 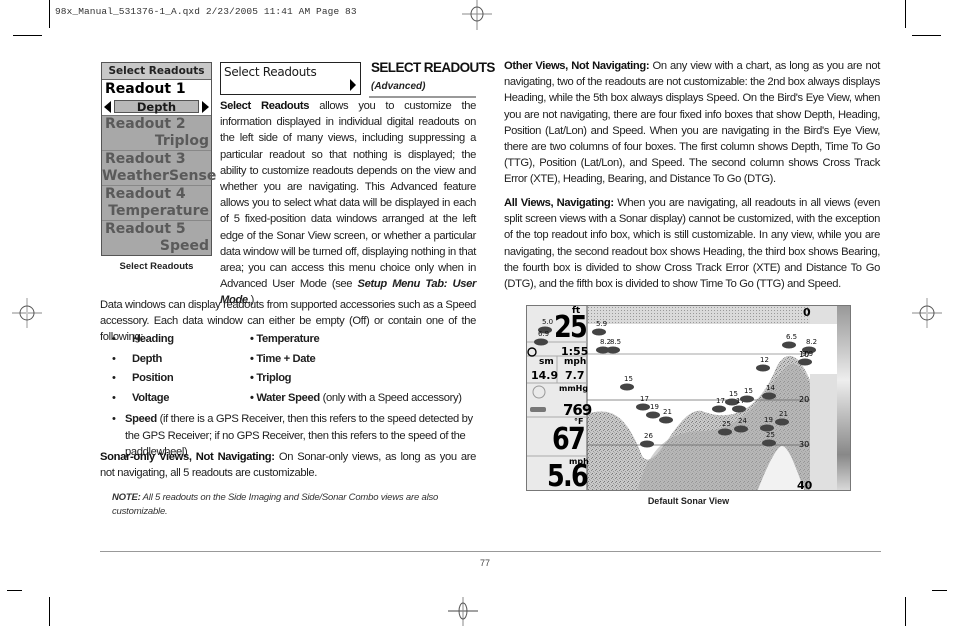 I want to click on readout-label: Readout 4, so click(x=145, y=194).